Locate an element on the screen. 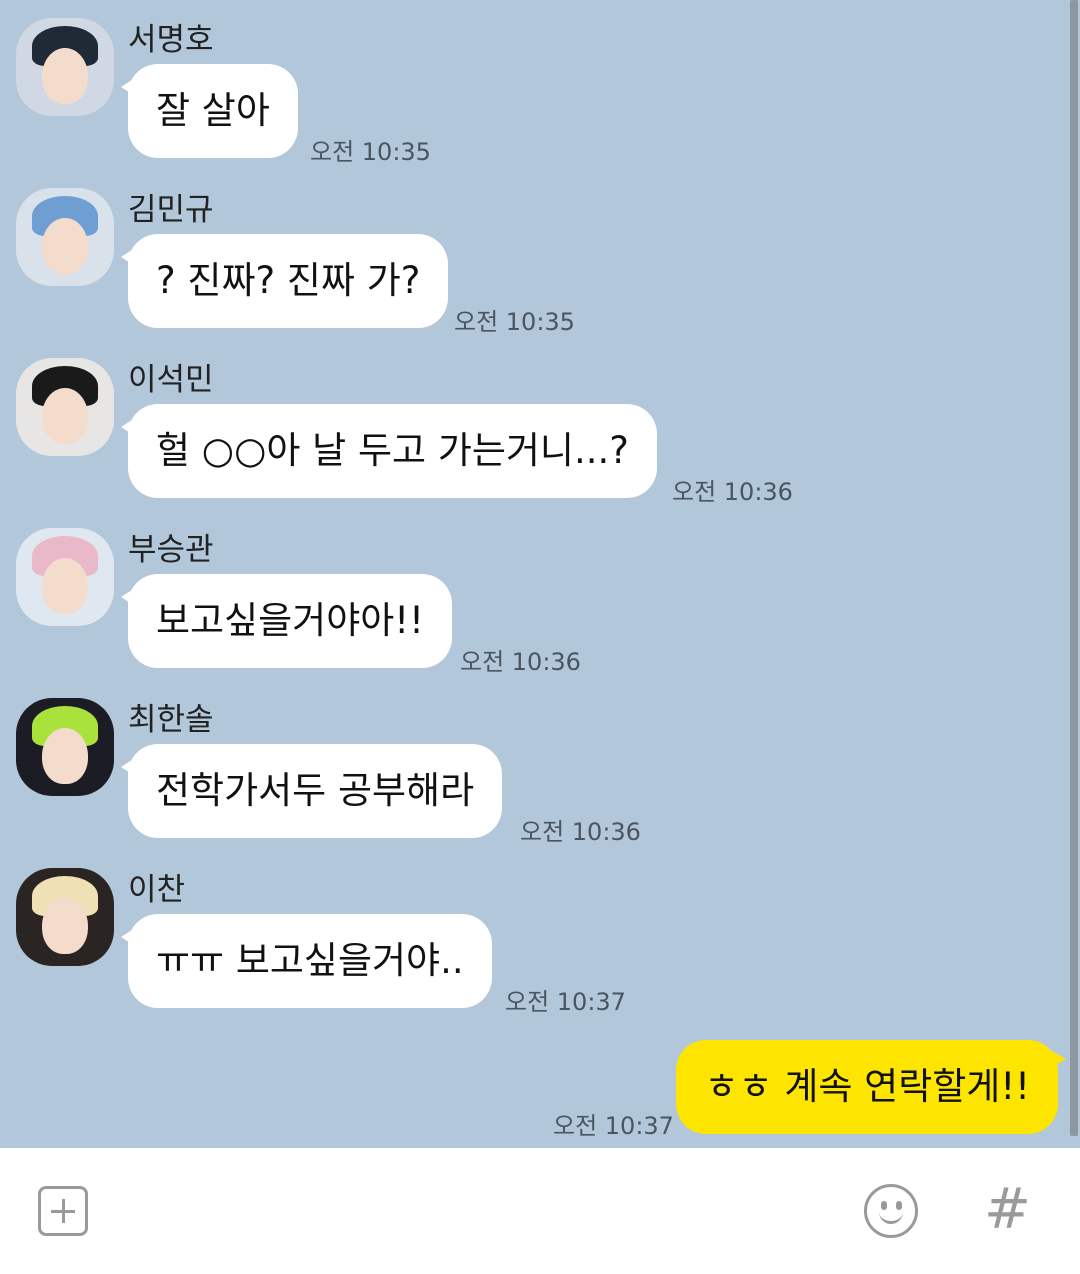  message-text: 헐 ○○아 날 두고 가는거니...? is located at coordinates (392, 450).